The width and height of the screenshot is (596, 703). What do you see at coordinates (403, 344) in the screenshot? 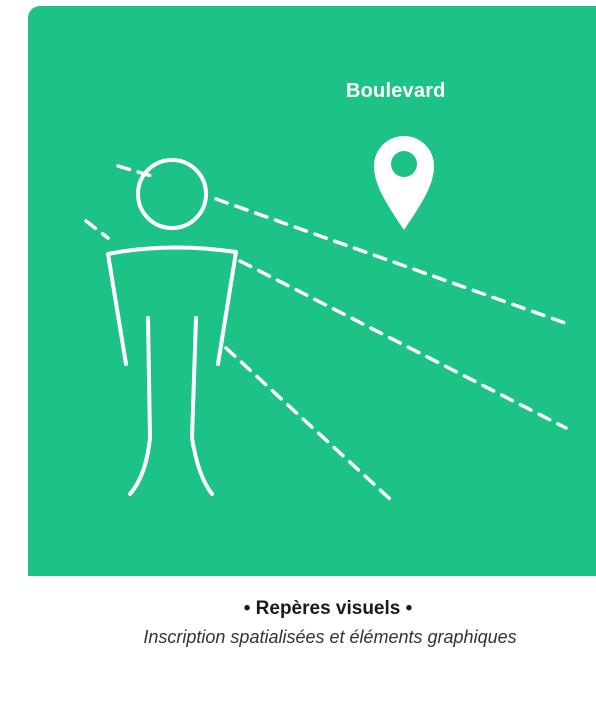
I see `sight-line-middle` at bounding box center [403, 344].